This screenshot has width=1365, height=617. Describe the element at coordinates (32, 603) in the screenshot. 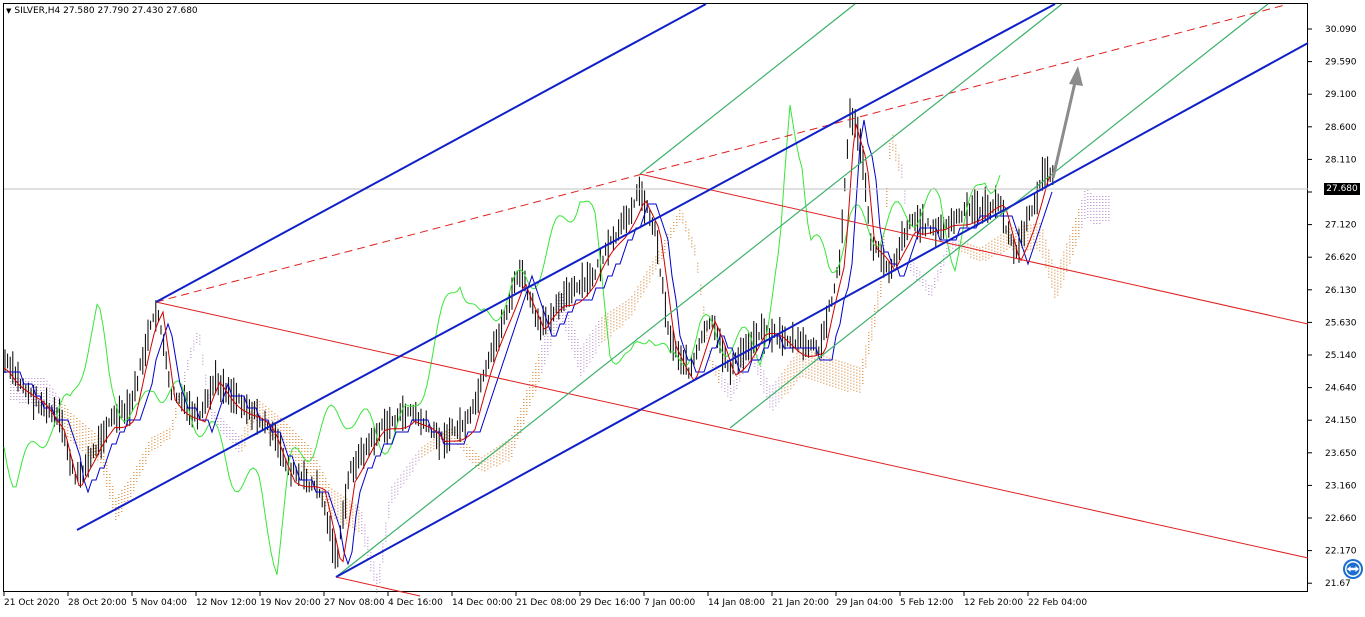

I see `time-label: 21 Oct 2020` at that location.